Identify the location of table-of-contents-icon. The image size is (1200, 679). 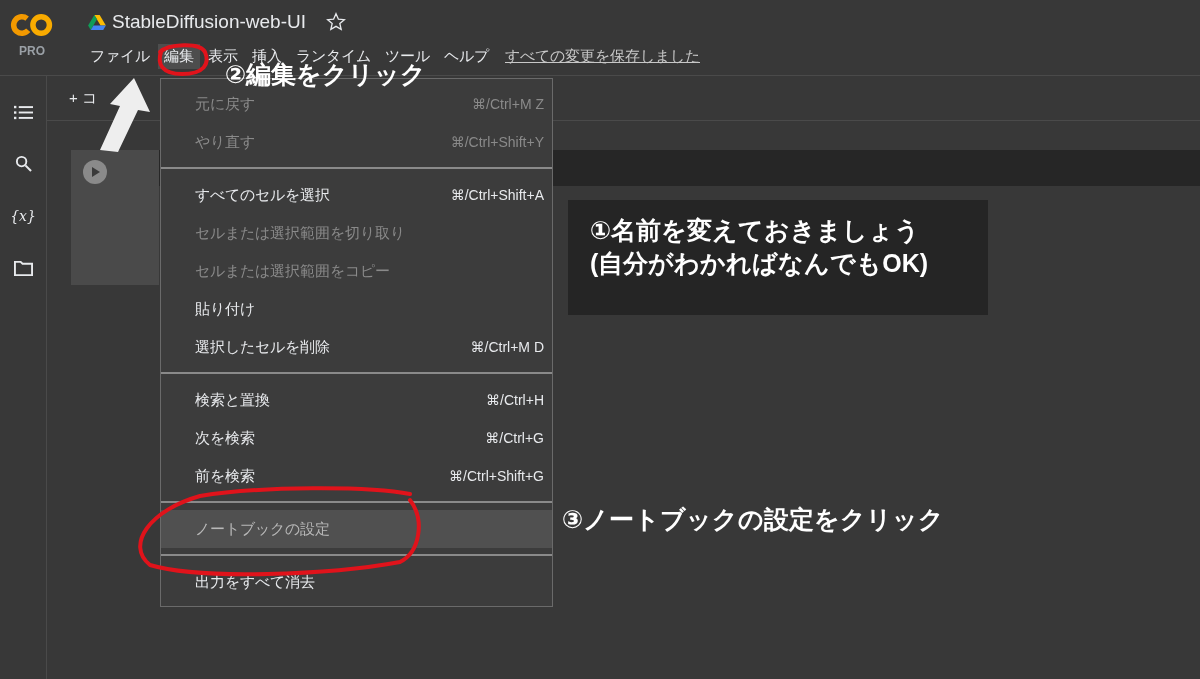
(23, 112).